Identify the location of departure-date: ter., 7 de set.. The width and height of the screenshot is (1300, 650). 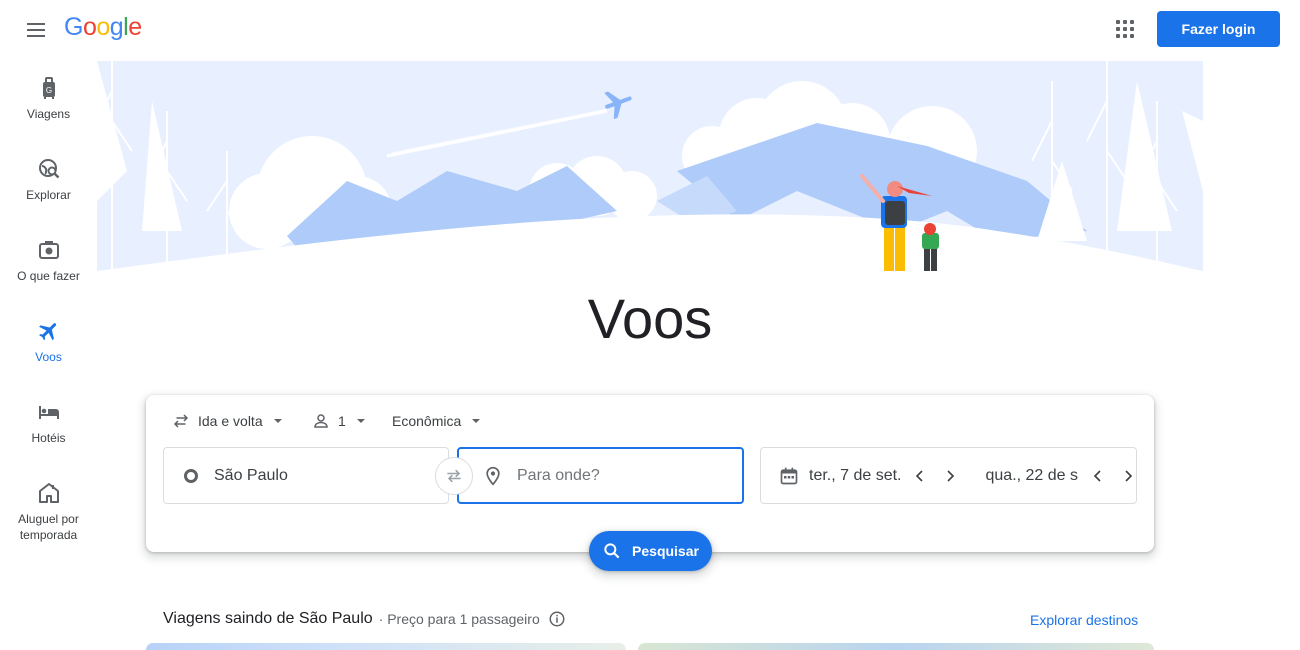
(870, 475).